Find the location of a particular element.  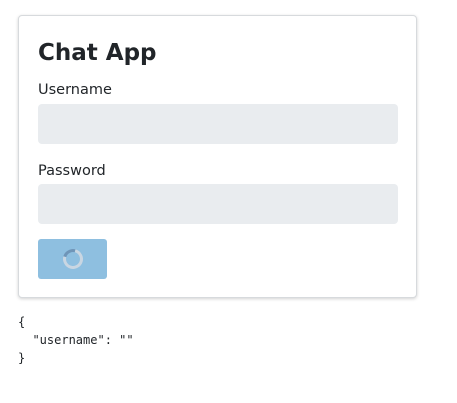

username-label: Username is located at coordinates (75, 90).